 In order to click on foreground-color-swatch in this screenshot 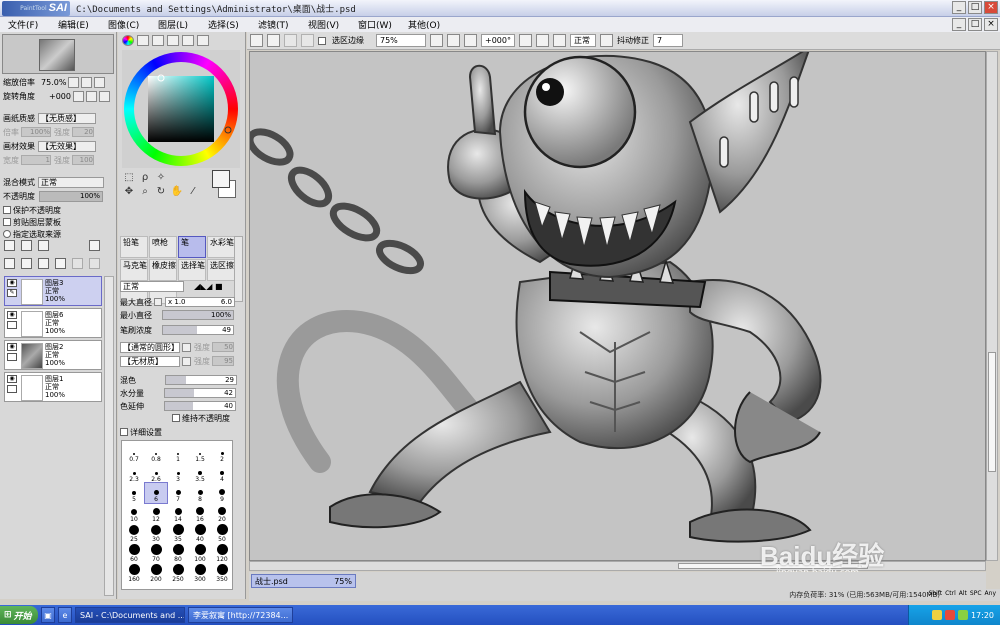, I will do `click(221, 179)`.